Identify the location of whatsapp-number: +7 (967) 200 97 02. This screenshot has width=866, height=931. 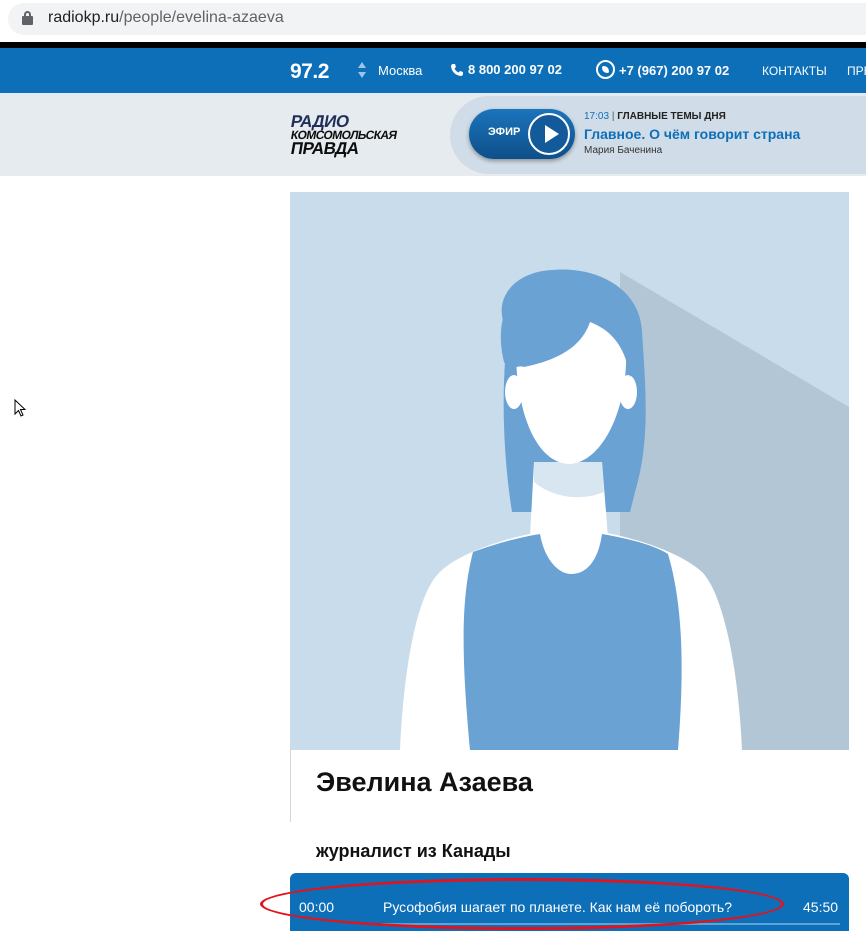
(674, 70).